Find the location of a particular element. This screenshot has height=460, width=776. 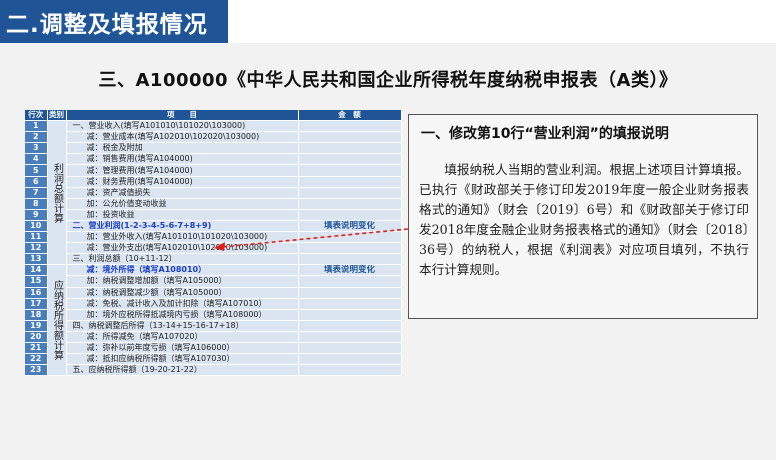

callout-arrow-line is located at coordinates (315, 238).